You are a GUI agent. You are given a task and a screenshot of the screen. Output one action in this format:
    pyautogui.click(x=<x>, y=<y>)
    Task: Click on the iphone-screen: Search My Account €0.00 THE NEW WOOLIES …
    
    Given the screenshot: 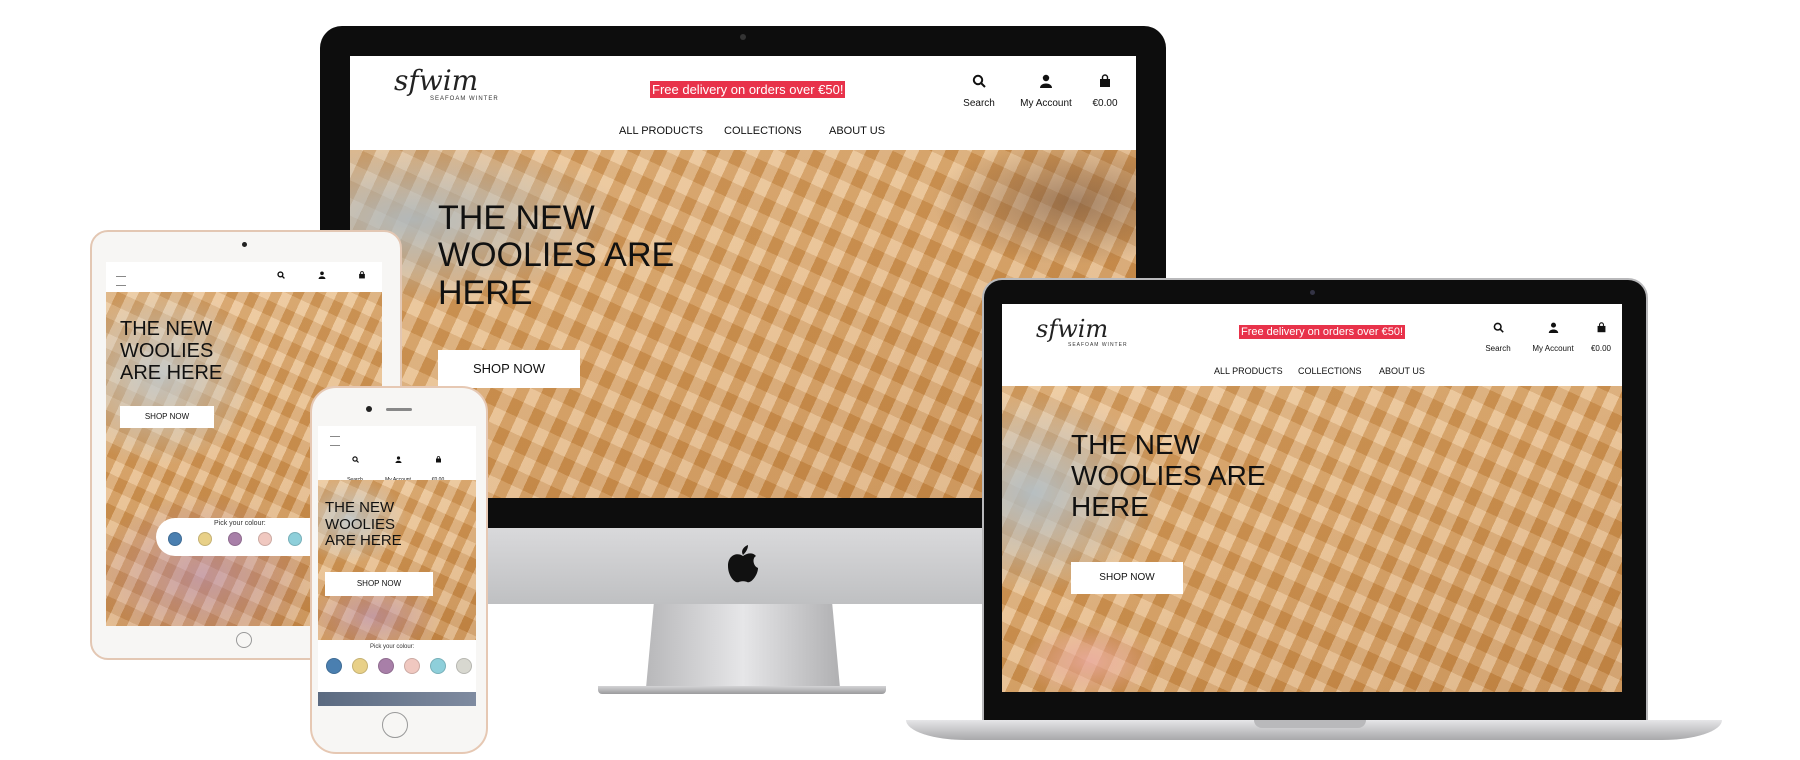 What is the action you would take?
    pyautogui.click(x=397, y=566)
    